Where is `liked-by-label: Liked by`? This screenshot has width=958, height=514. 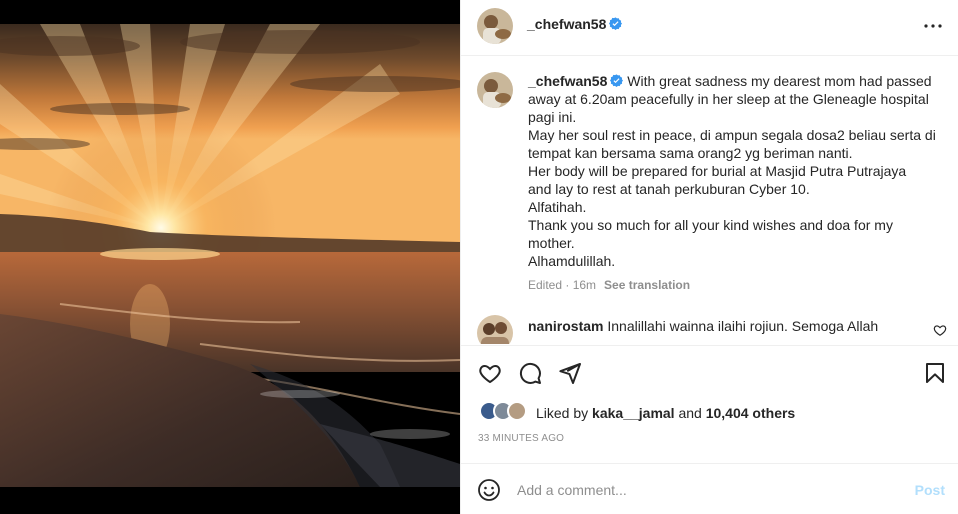
liked-by-label: Liked by is located at coordinates (562, 413).